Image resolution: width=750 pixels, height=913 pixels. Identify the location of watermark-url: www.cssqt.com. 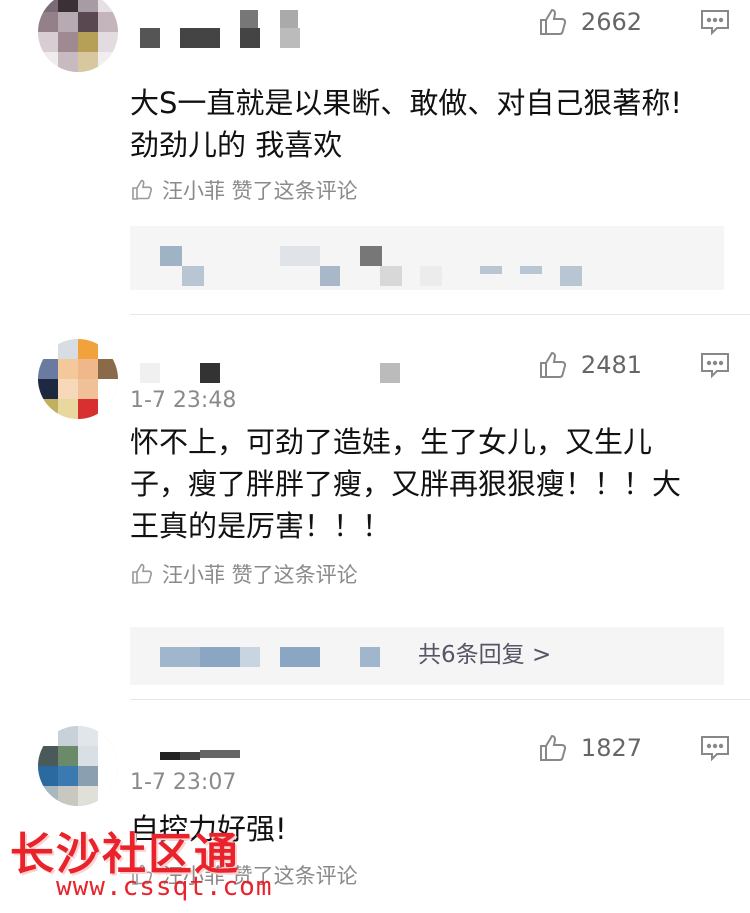
(164, 887).